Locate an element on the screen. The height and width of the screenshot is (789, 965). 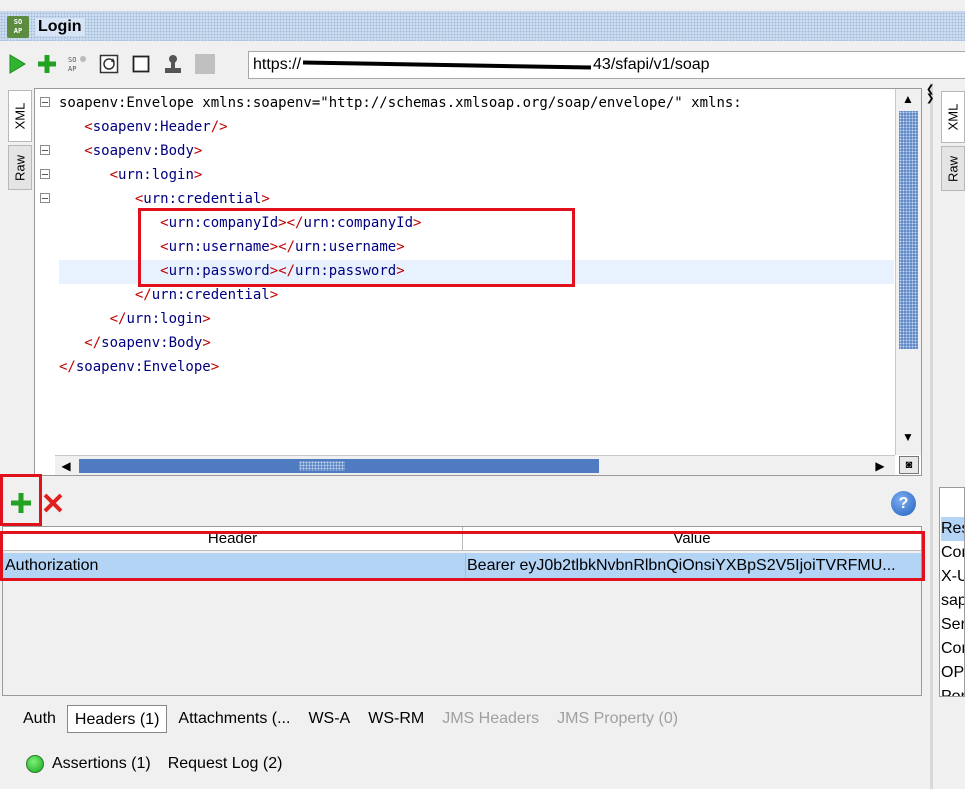
tab-response-raw: Raw is located at coordinates (953, 168).